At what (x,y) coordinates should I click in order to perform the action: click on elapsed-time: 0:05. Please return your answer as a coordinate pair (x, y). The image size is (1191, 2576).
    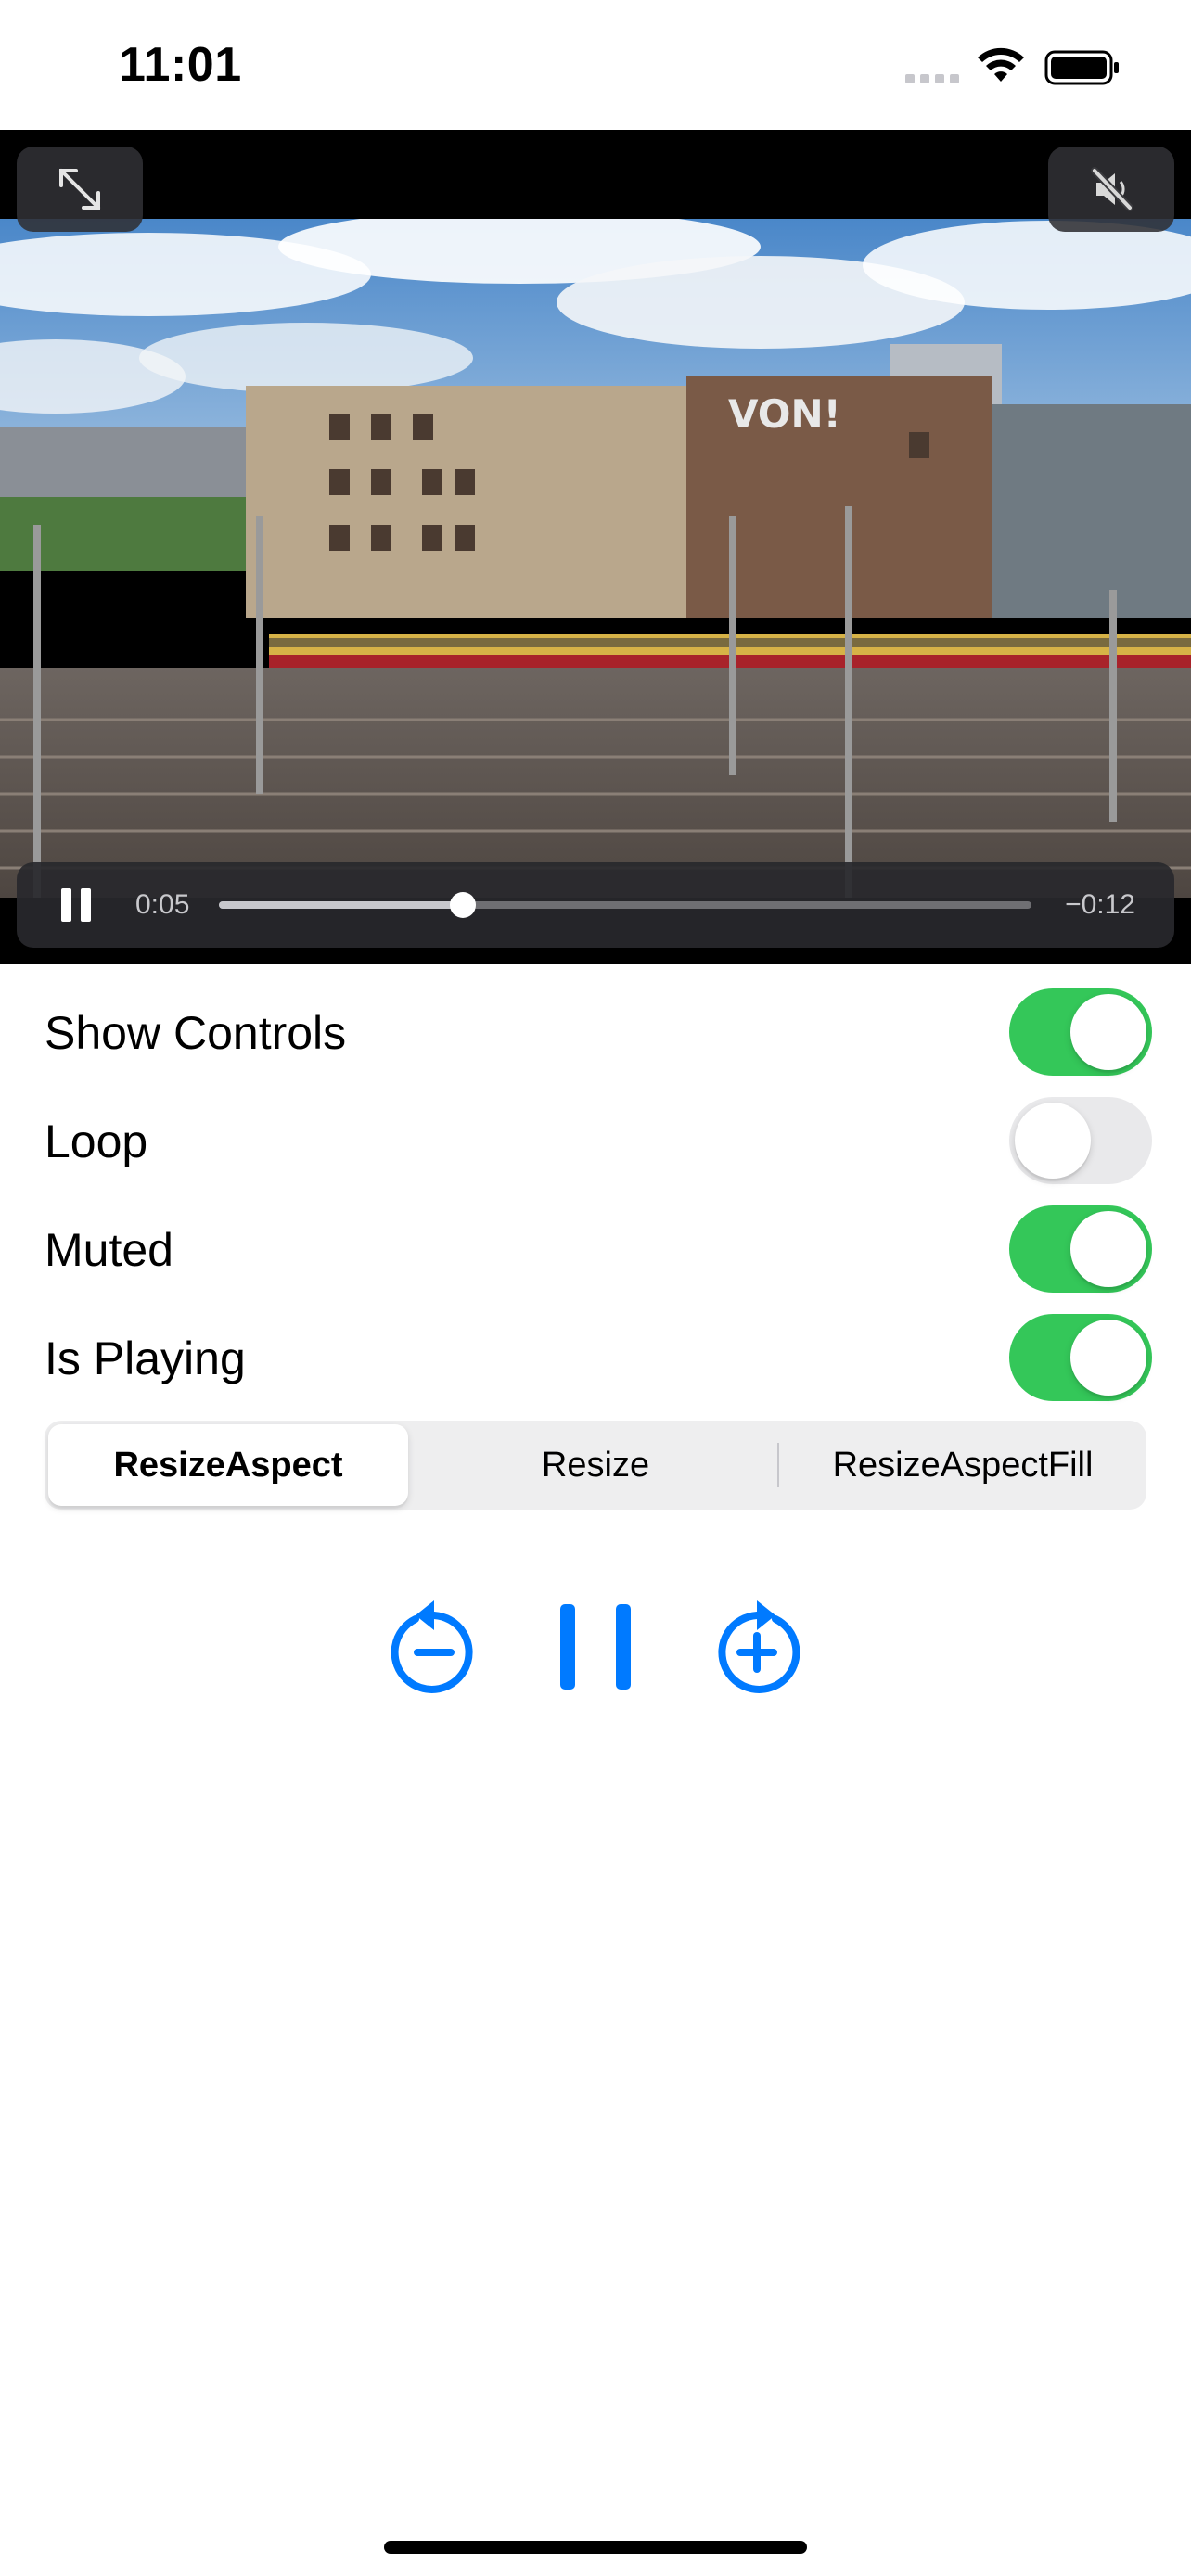
    Looking at the image, I should click on (162, 904).